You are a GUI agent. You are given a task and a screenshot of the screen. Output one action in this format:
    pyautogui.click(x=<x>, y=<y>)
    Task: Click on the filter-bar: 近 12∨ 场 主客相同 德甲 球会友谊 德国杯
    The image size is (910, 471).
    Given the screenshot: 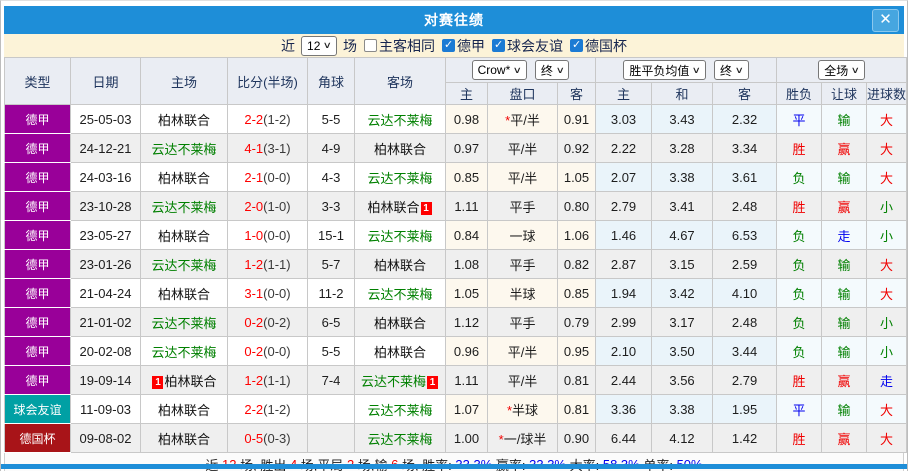 What is the action you would take?
    pyautogui.click(x=454, y=45)
    